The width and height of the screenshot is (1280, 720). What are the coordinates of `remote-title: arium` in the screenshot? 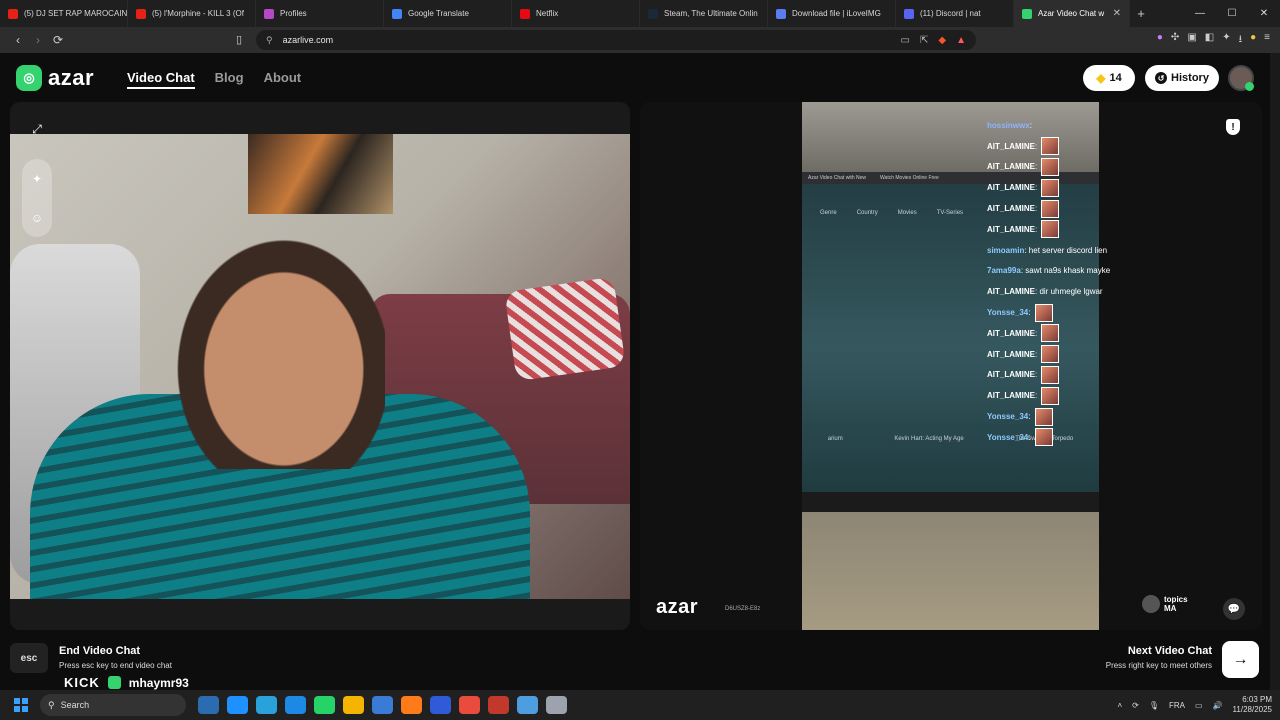 It's located at (835, 439).